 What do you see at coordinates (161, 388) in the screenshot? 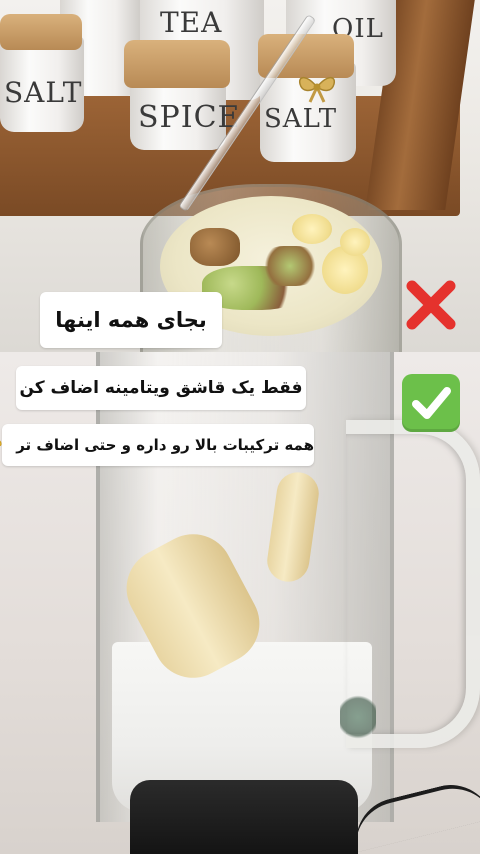
I see `caption-add-one-spoon: فقط یک قاشق ویتامینه اضاف کن` at bounding box center [161, 388].